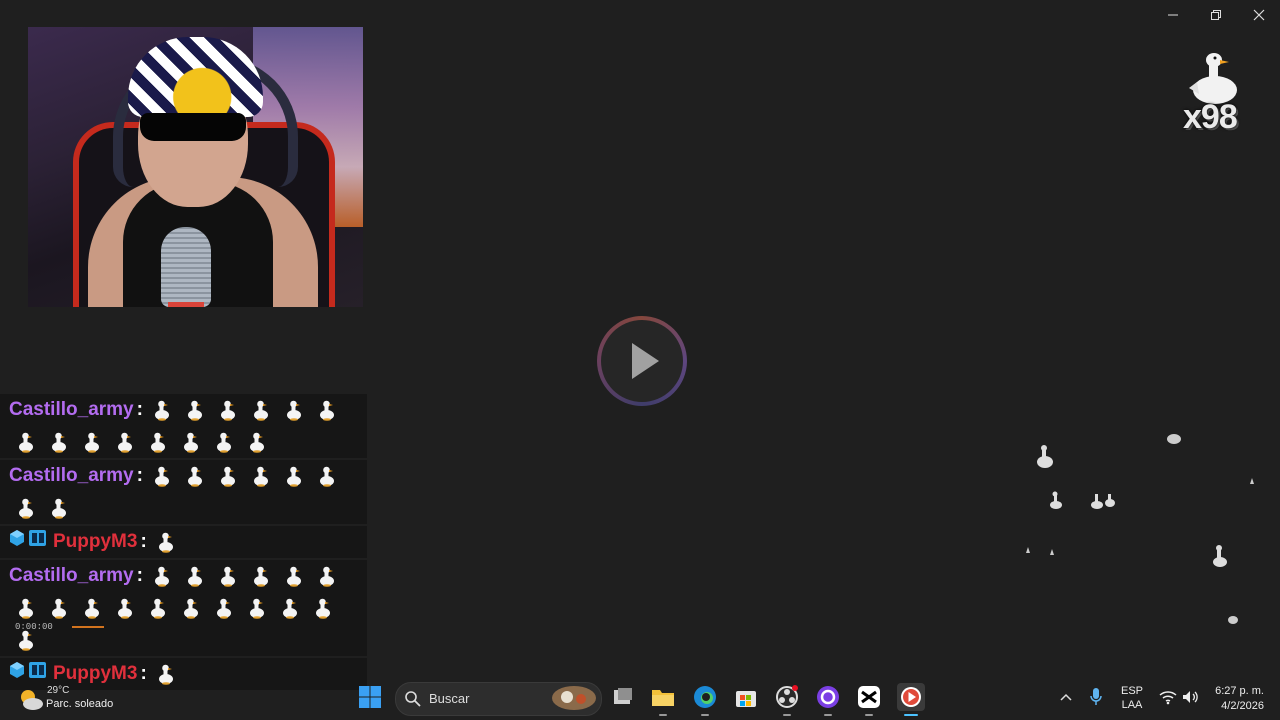 The height and width of the screenshot is (720, 1280). Describe the element at coordinates (1239, 691) in the screenshot. I see `clock-time: 6:27 p. m.` at that location.